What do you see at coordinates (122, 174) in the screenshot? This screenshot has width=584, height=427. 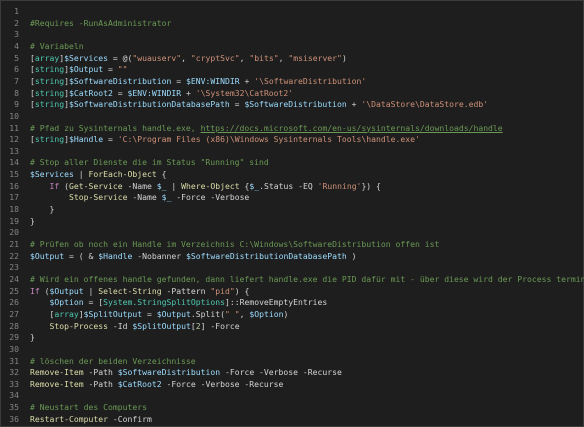 I see `code-token: ForEach-Object` at bounding box center [122, 174].